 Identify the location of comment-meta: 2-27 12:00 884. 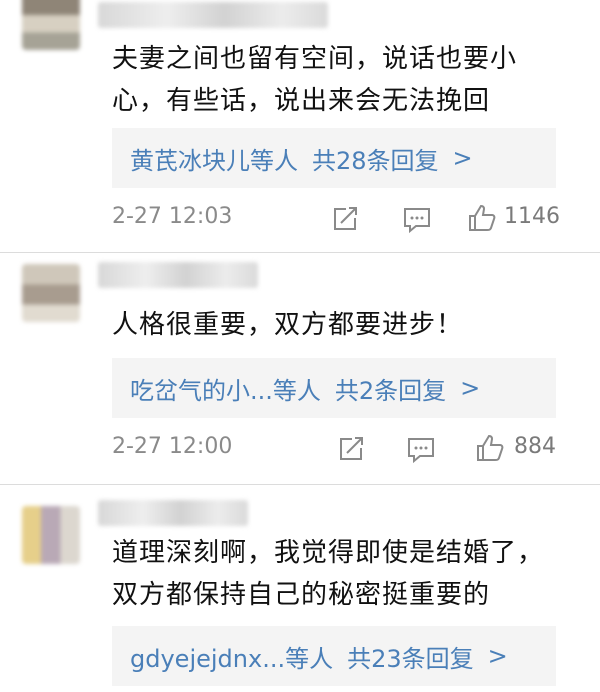
(347, 451).